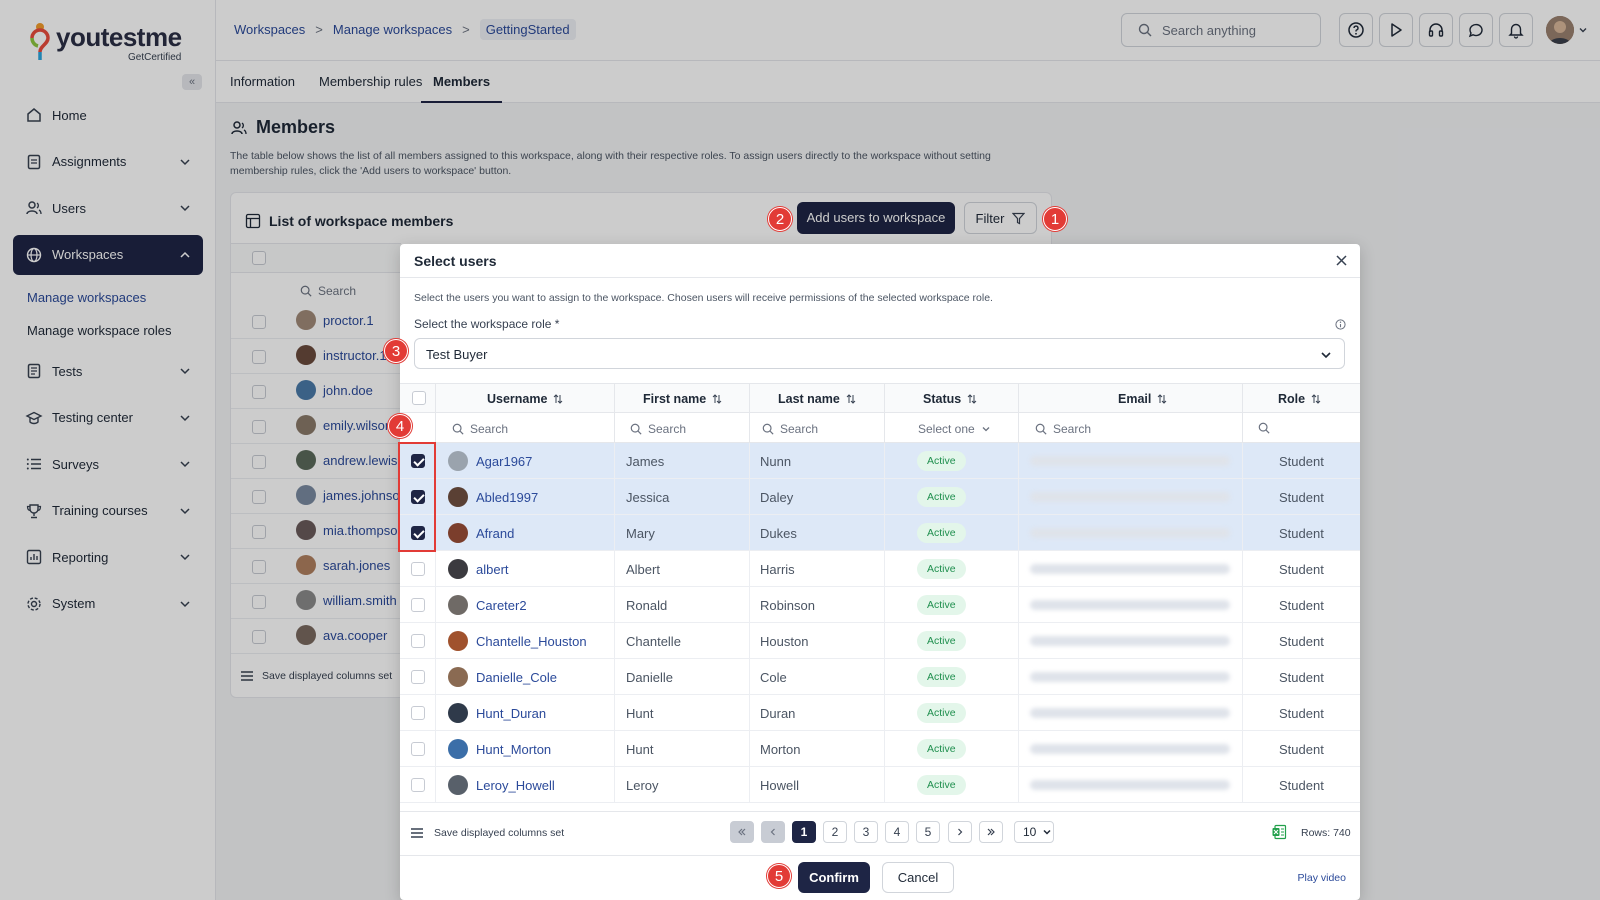 This screenshot has height=900, width=1600. What do you see at coordinates (501, 605) in the screenshot?
I see `username-link: Careter2` at bounding box center [501, 605].